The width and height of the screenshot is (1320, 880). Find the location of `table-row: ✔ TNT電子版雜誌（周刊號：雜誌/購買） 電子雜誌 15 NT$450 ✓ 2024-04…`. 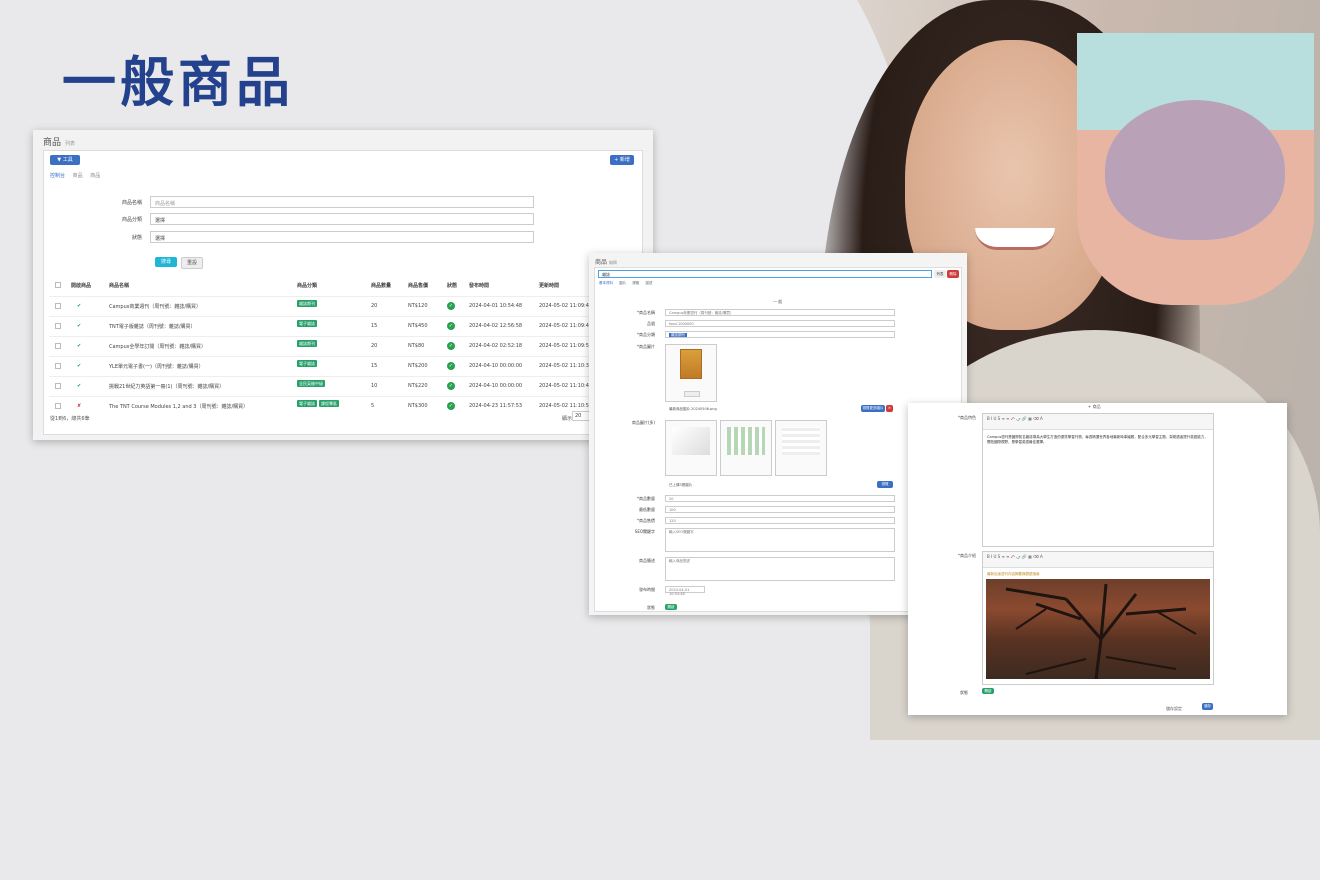

table-row: ✔ TNT電子版雜誌（周刊號：雜誌/購買） 電子雜誌 15 NT$450 ✓ 2024-04… is located at coordinates (344, 326).